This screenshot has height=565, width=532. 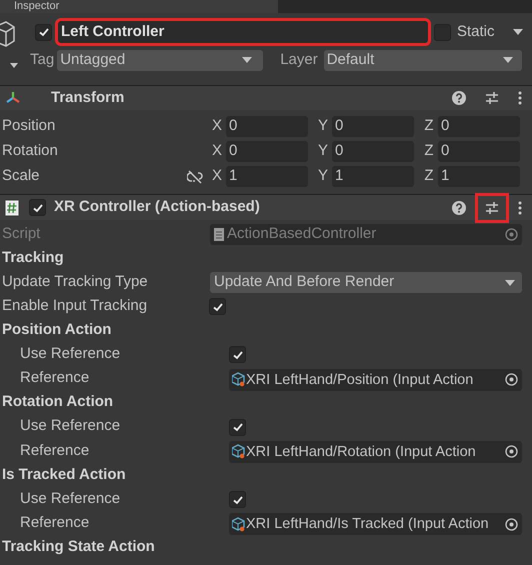 What do you see at coordinates (29, 126) in the screenshot?
I see `field-label: Position` at bounding box center [29, 126].